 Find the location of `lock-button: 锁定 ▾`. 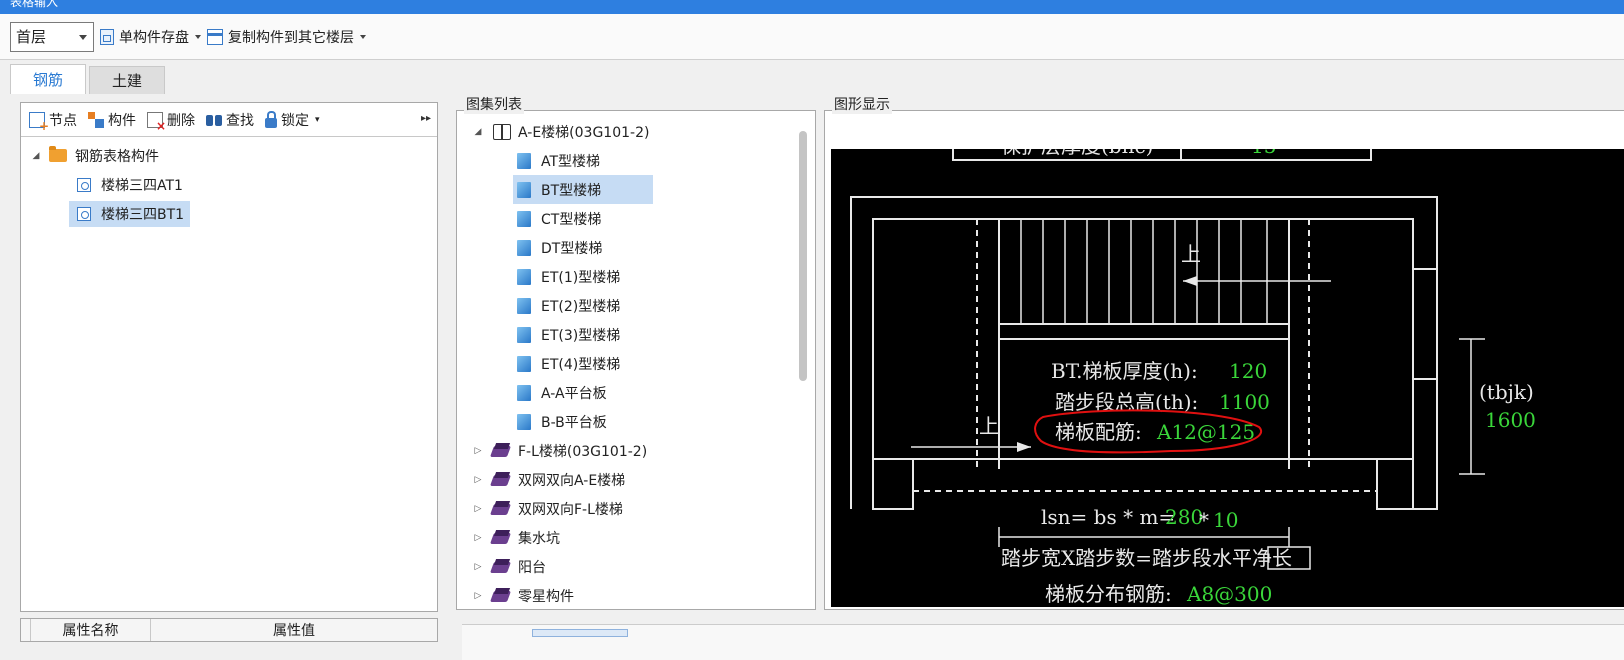

lock-button: 锁定 ▾ is located at coordinates (292, 120).